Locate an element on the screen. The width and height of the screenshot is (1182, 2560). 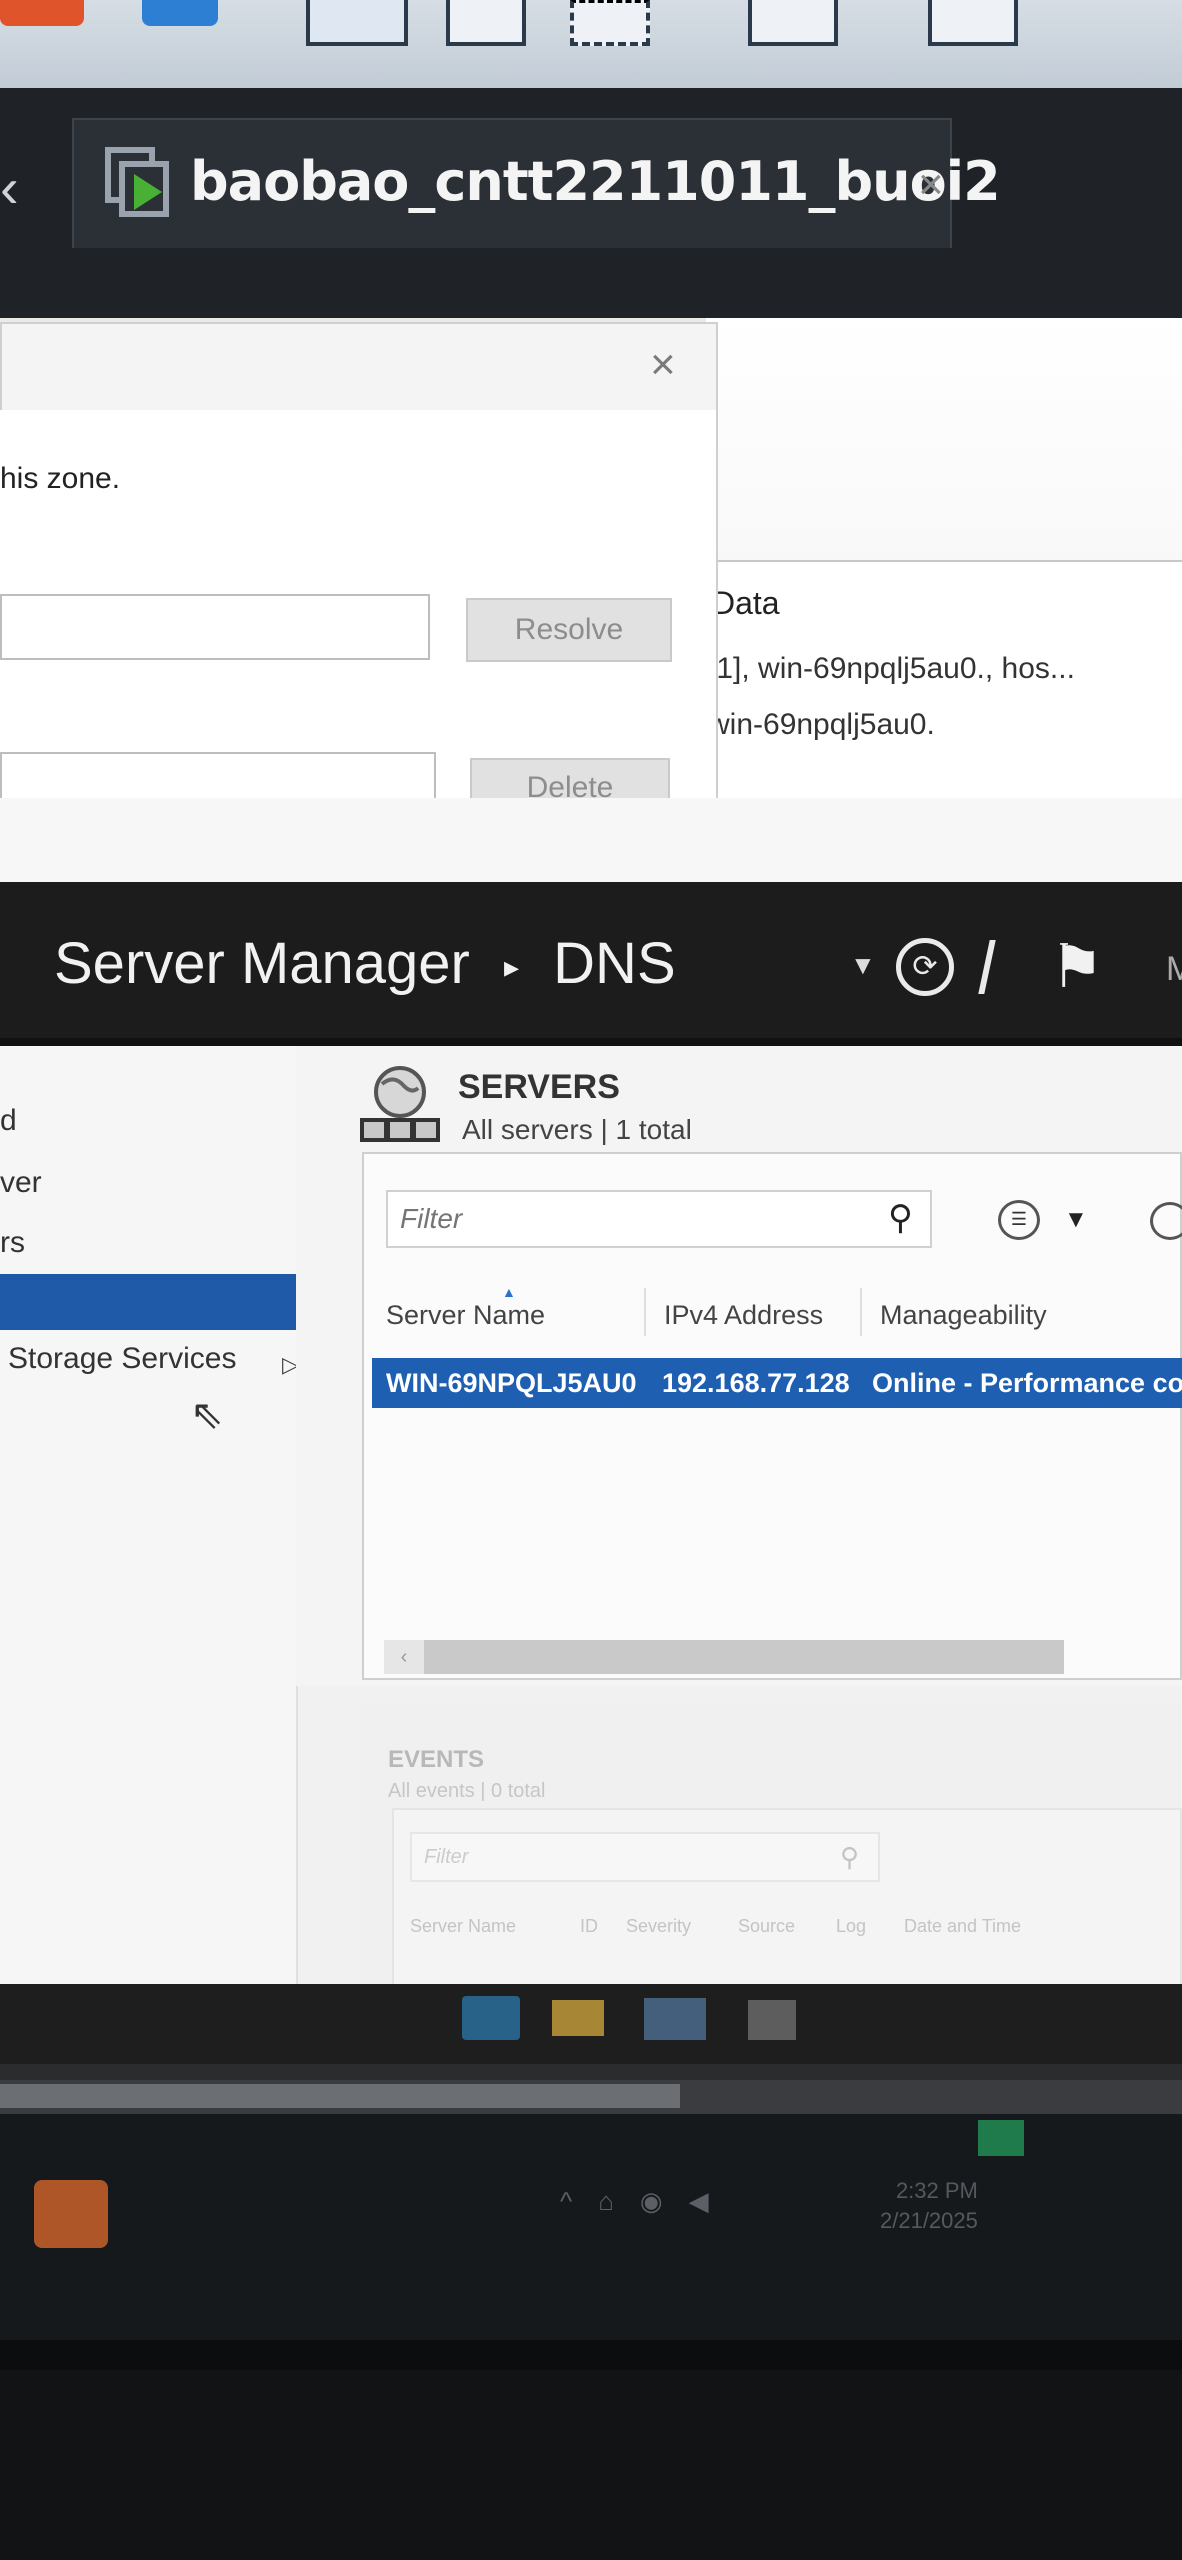
filter-box is located at coordinates (645, 1857).